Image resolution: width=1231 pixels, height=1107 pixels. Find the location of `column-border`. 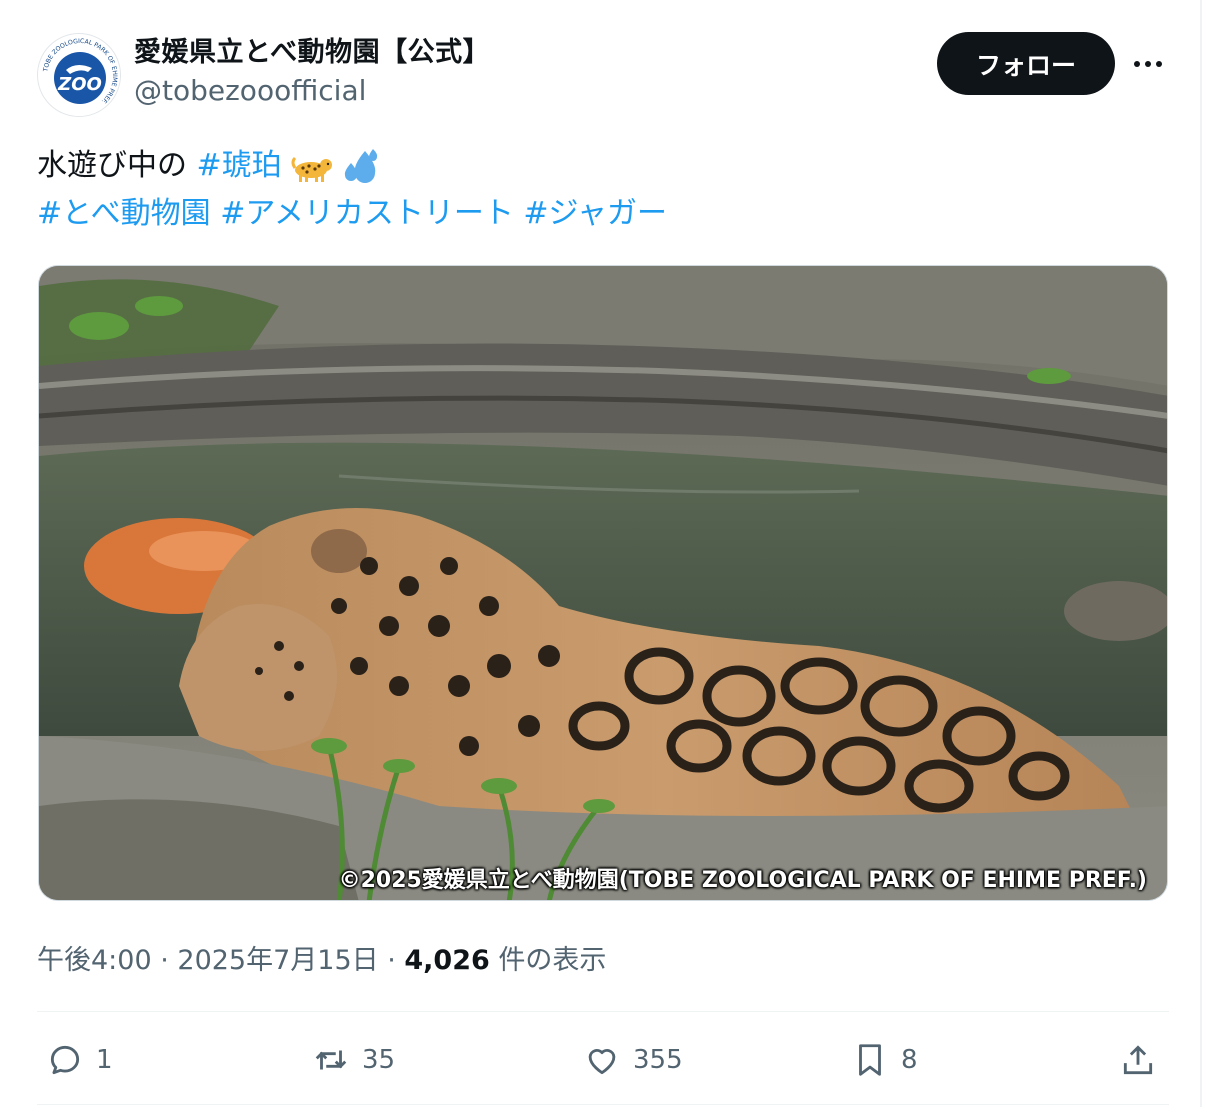

column-border is located at coordinates (1201, 553).